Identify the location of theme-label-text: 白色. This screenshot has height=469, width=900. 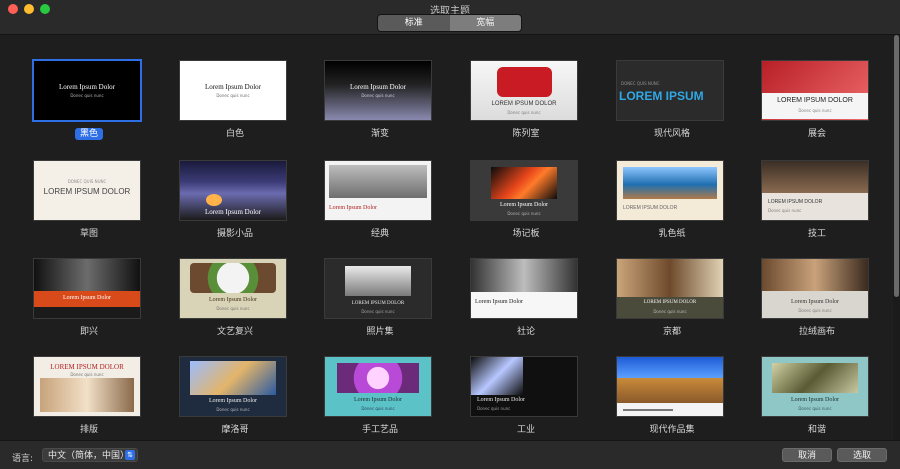
(234, 134).